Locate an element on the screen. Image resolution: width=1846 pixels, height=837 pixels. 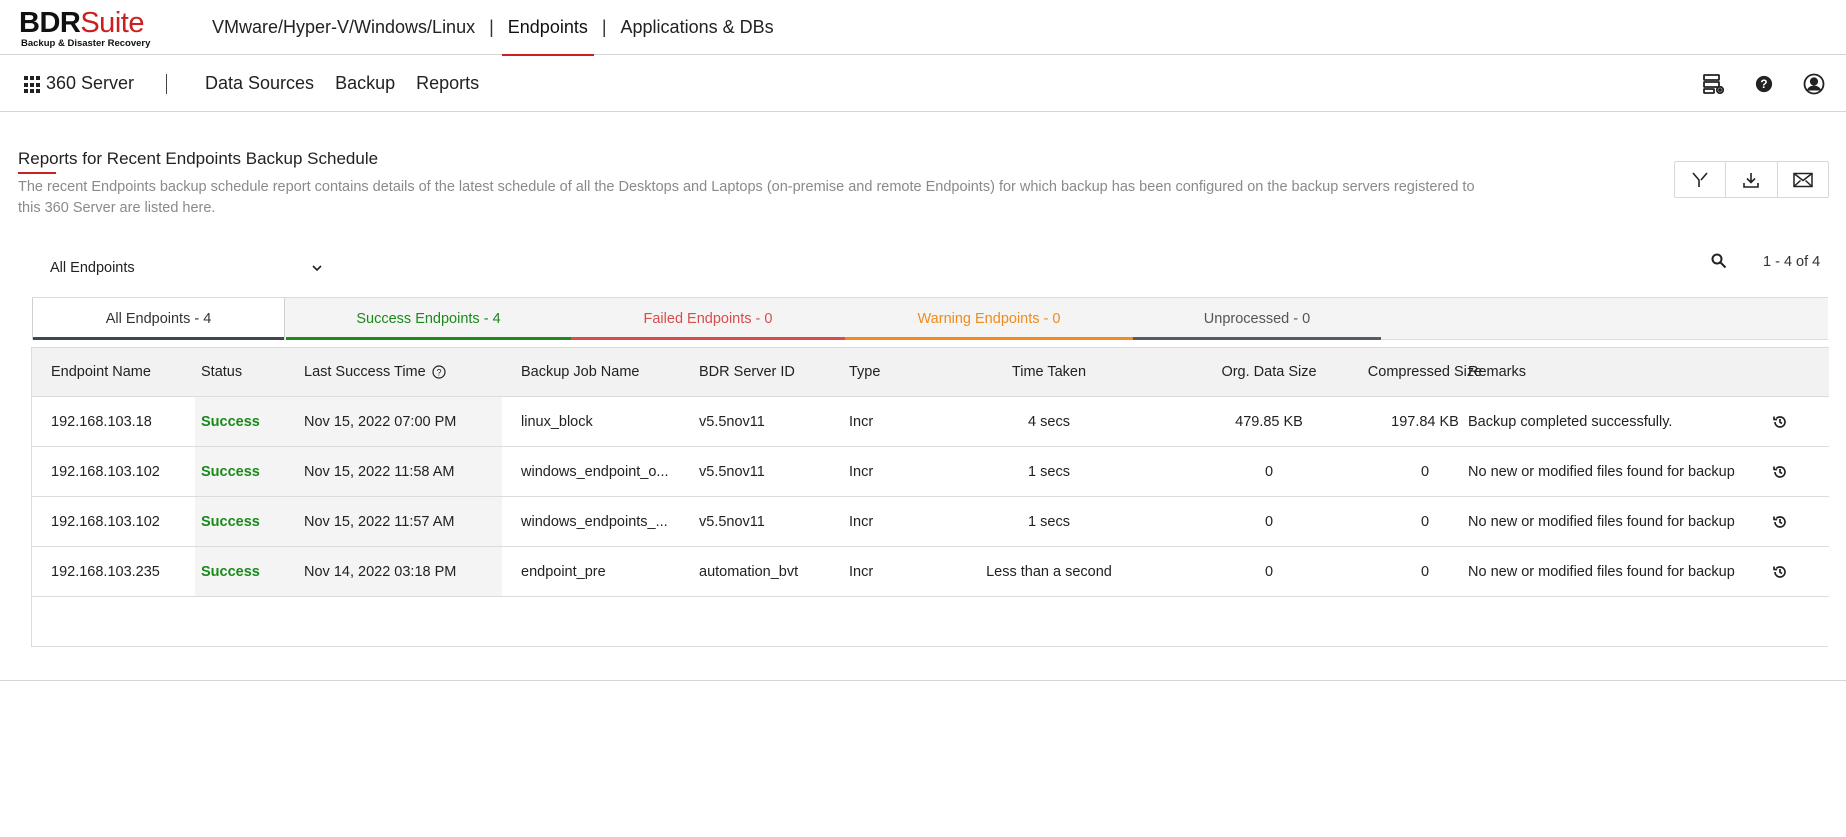
title-underline is located at coordinates (37, 173).